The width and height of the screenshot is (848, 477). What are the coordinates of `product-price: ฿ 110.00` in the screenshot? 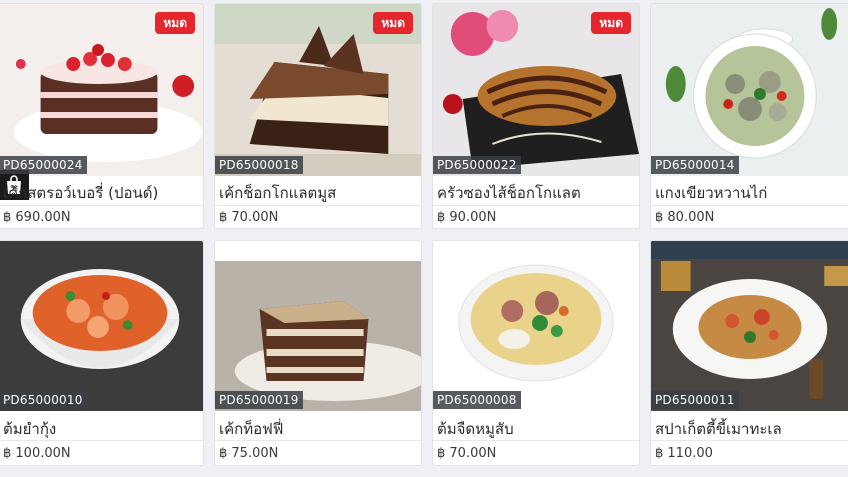 It's located at (684, 453).